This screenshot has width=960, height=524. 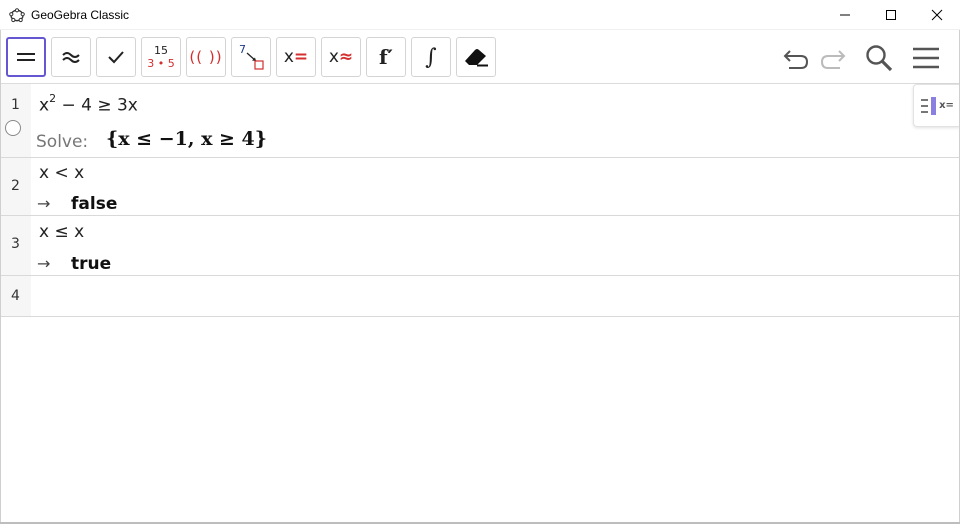 What do you see at coordinates (15, 186) in the screenshot?
I see `row-number: 2` at bounding box center [15, 186].